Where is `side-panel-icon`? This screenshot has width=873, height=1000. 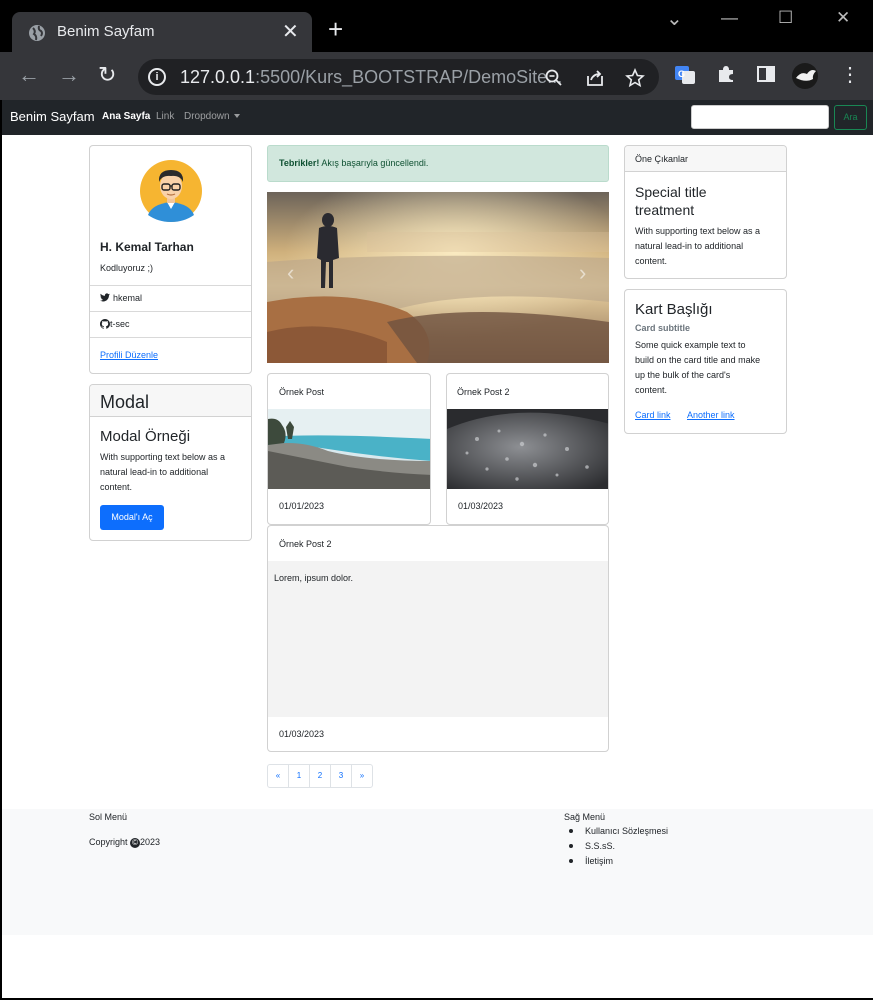 side-panel-icon is located at coordinates (766, 74).